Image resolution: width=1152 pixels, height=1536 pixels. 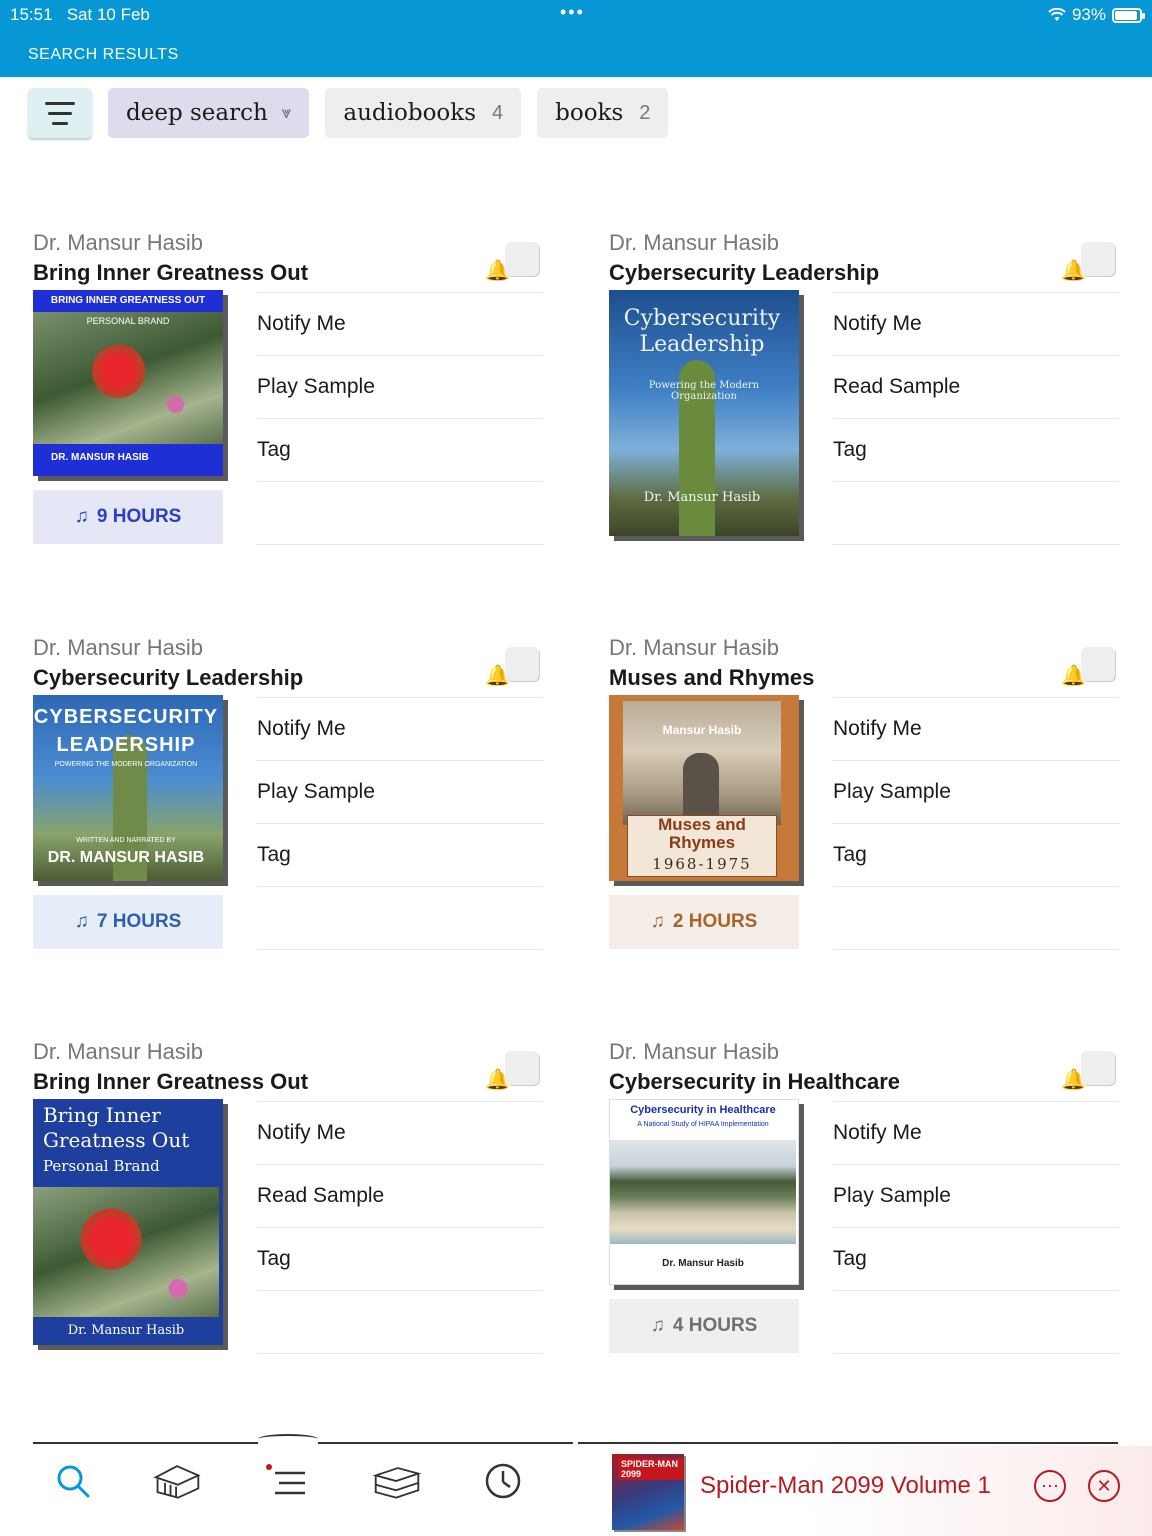 What do you see at coordinates (651, 1469) in the screenshot?
I see `cover-logo: SPIDER-MAN 2099` at bounding box center [651, 1469].